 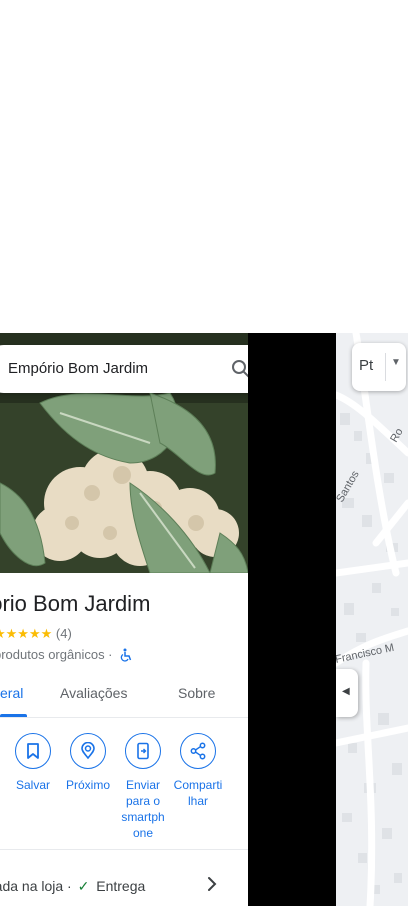 I want to click on send-to-phone-button: Enviar para o smartph one, so click(x=143, y=787).